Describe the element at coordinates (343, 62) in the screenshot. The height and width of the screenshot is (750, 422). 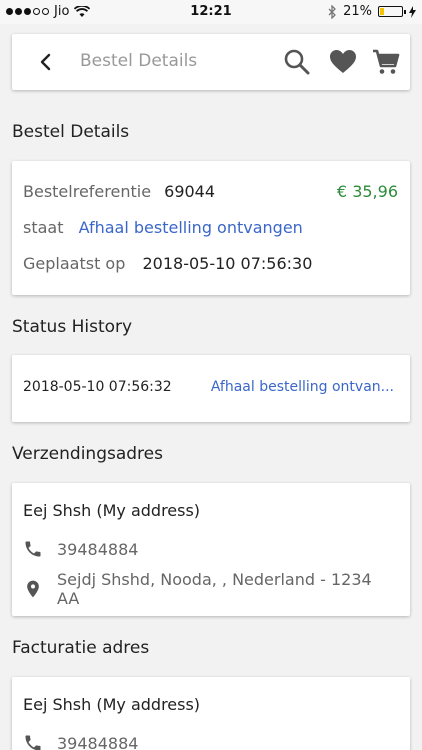
I see `heart-icon` at that location.